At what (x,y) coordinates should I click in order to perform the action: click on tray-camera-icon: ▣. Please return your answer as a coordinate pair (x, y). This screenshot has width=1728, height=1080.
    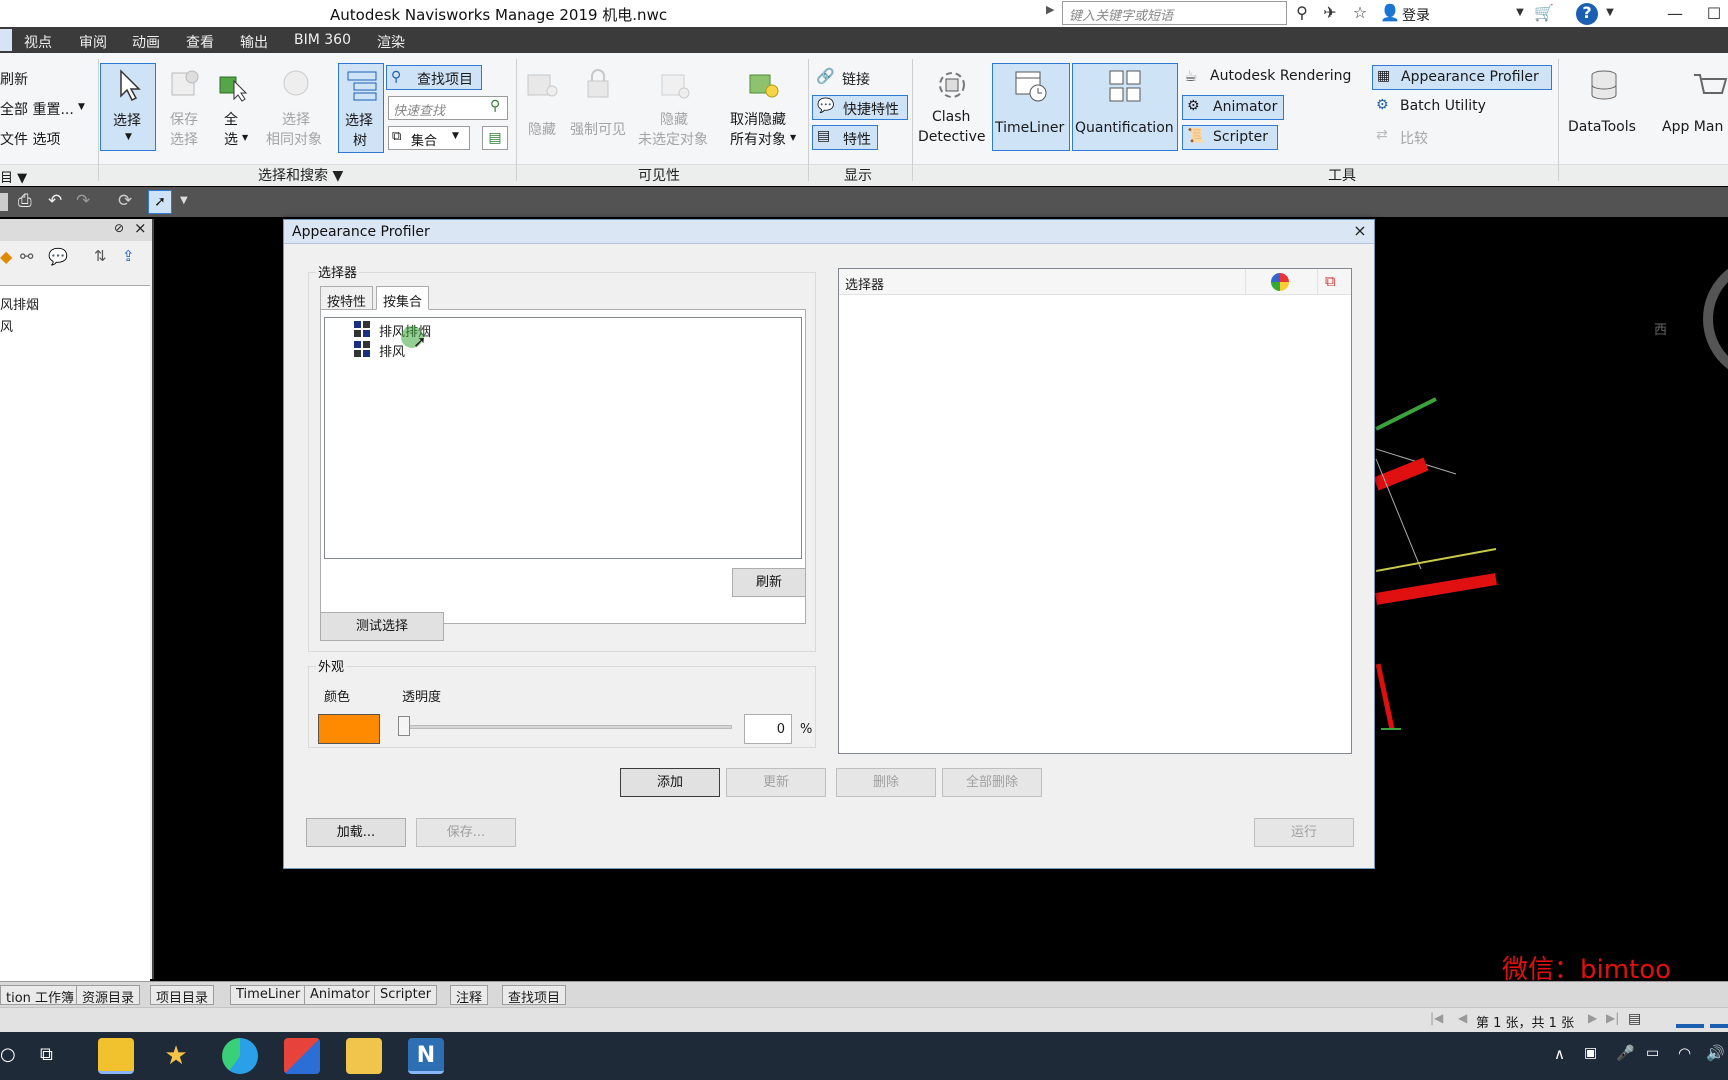
    Looking at the image, I should click on (1590, 1053).